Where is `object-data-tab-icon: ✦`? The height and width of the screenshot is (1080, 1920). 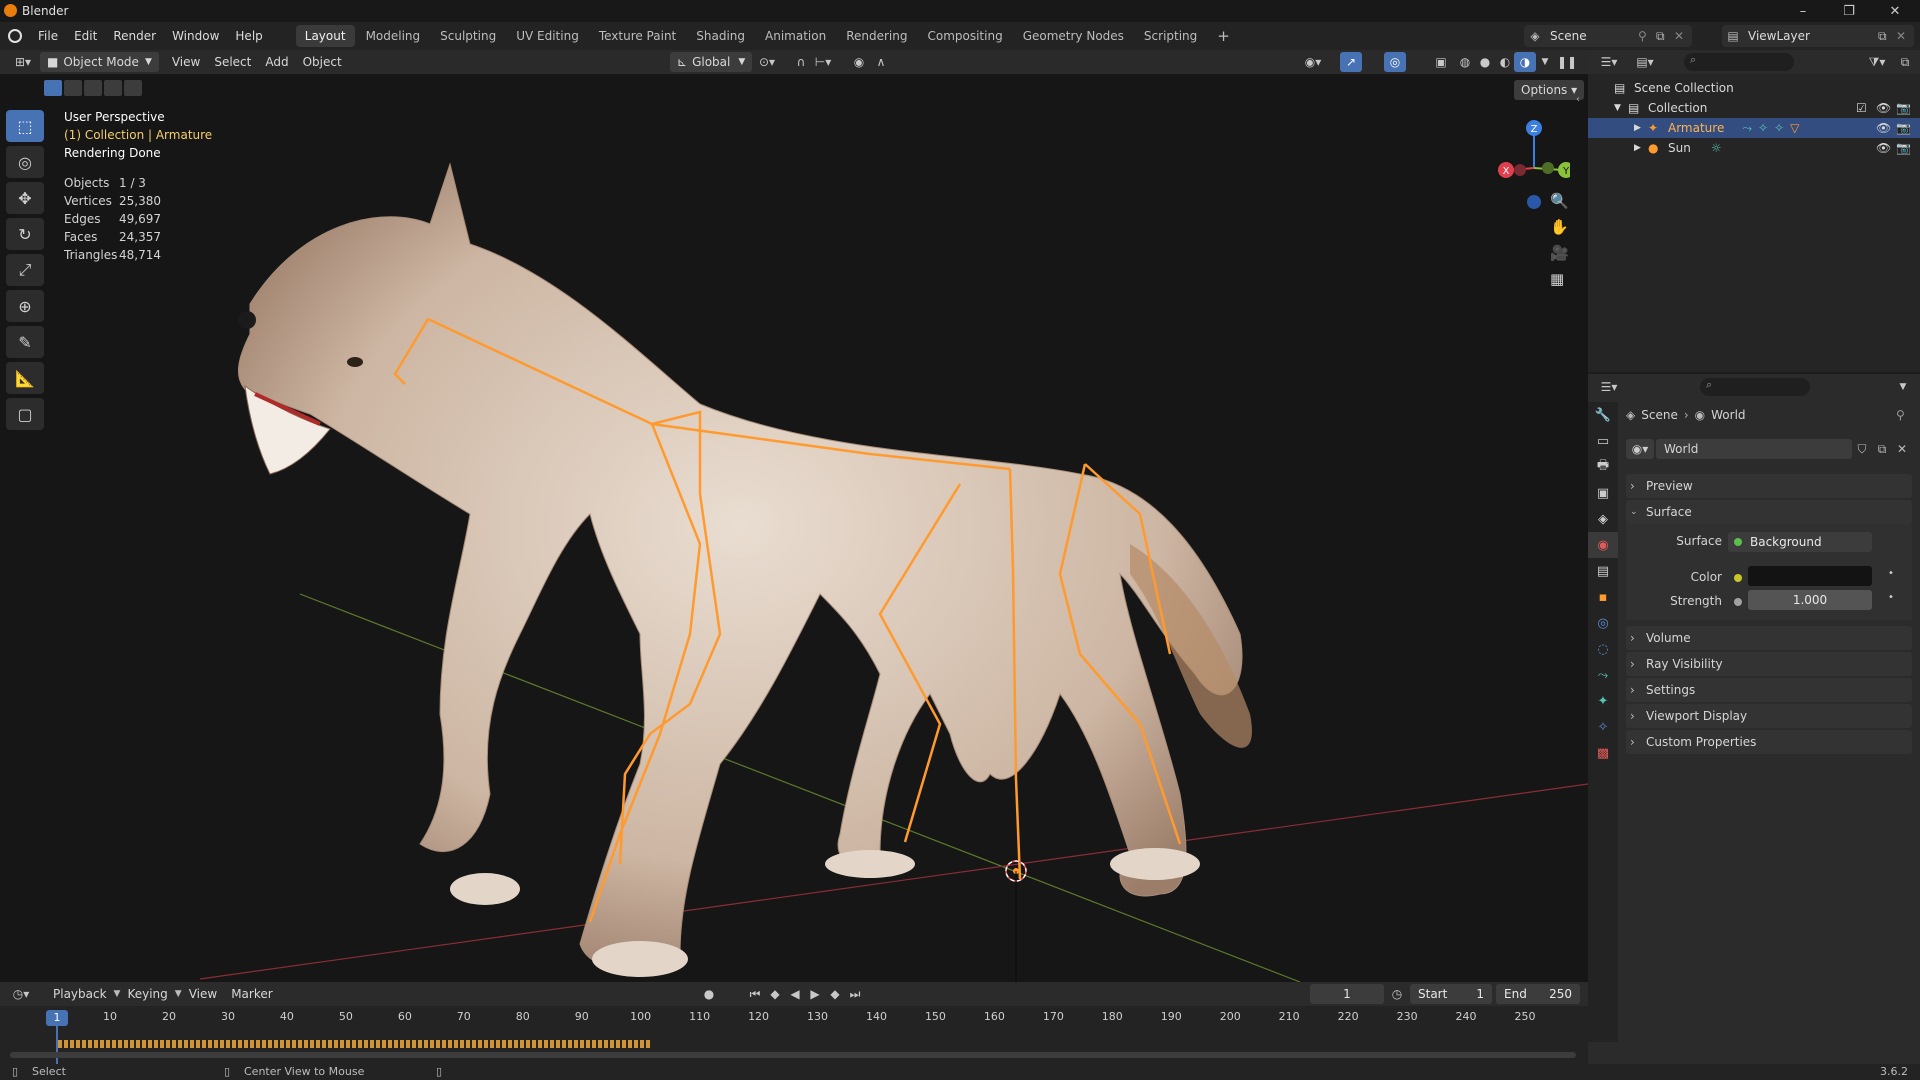 object-data-tab-icon: ✦ is located at coordinates (1603, 701).